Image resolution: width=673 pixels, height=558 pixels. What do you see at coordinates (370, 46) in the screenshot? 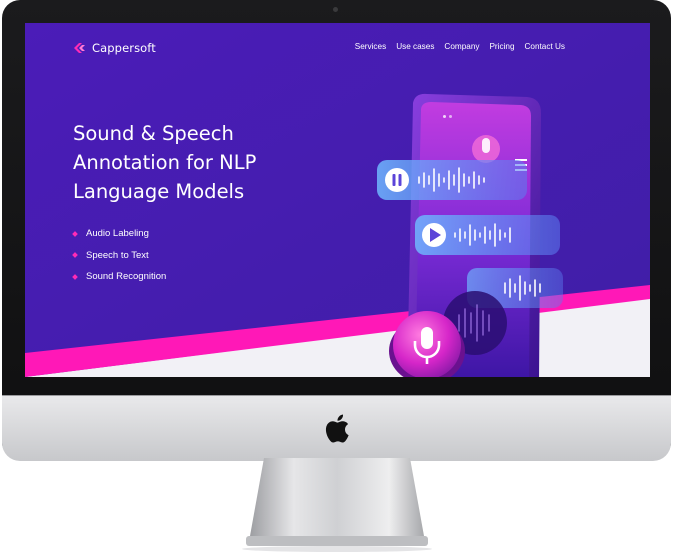
I see `nav-services: Services` at bounding box center [370, 46].